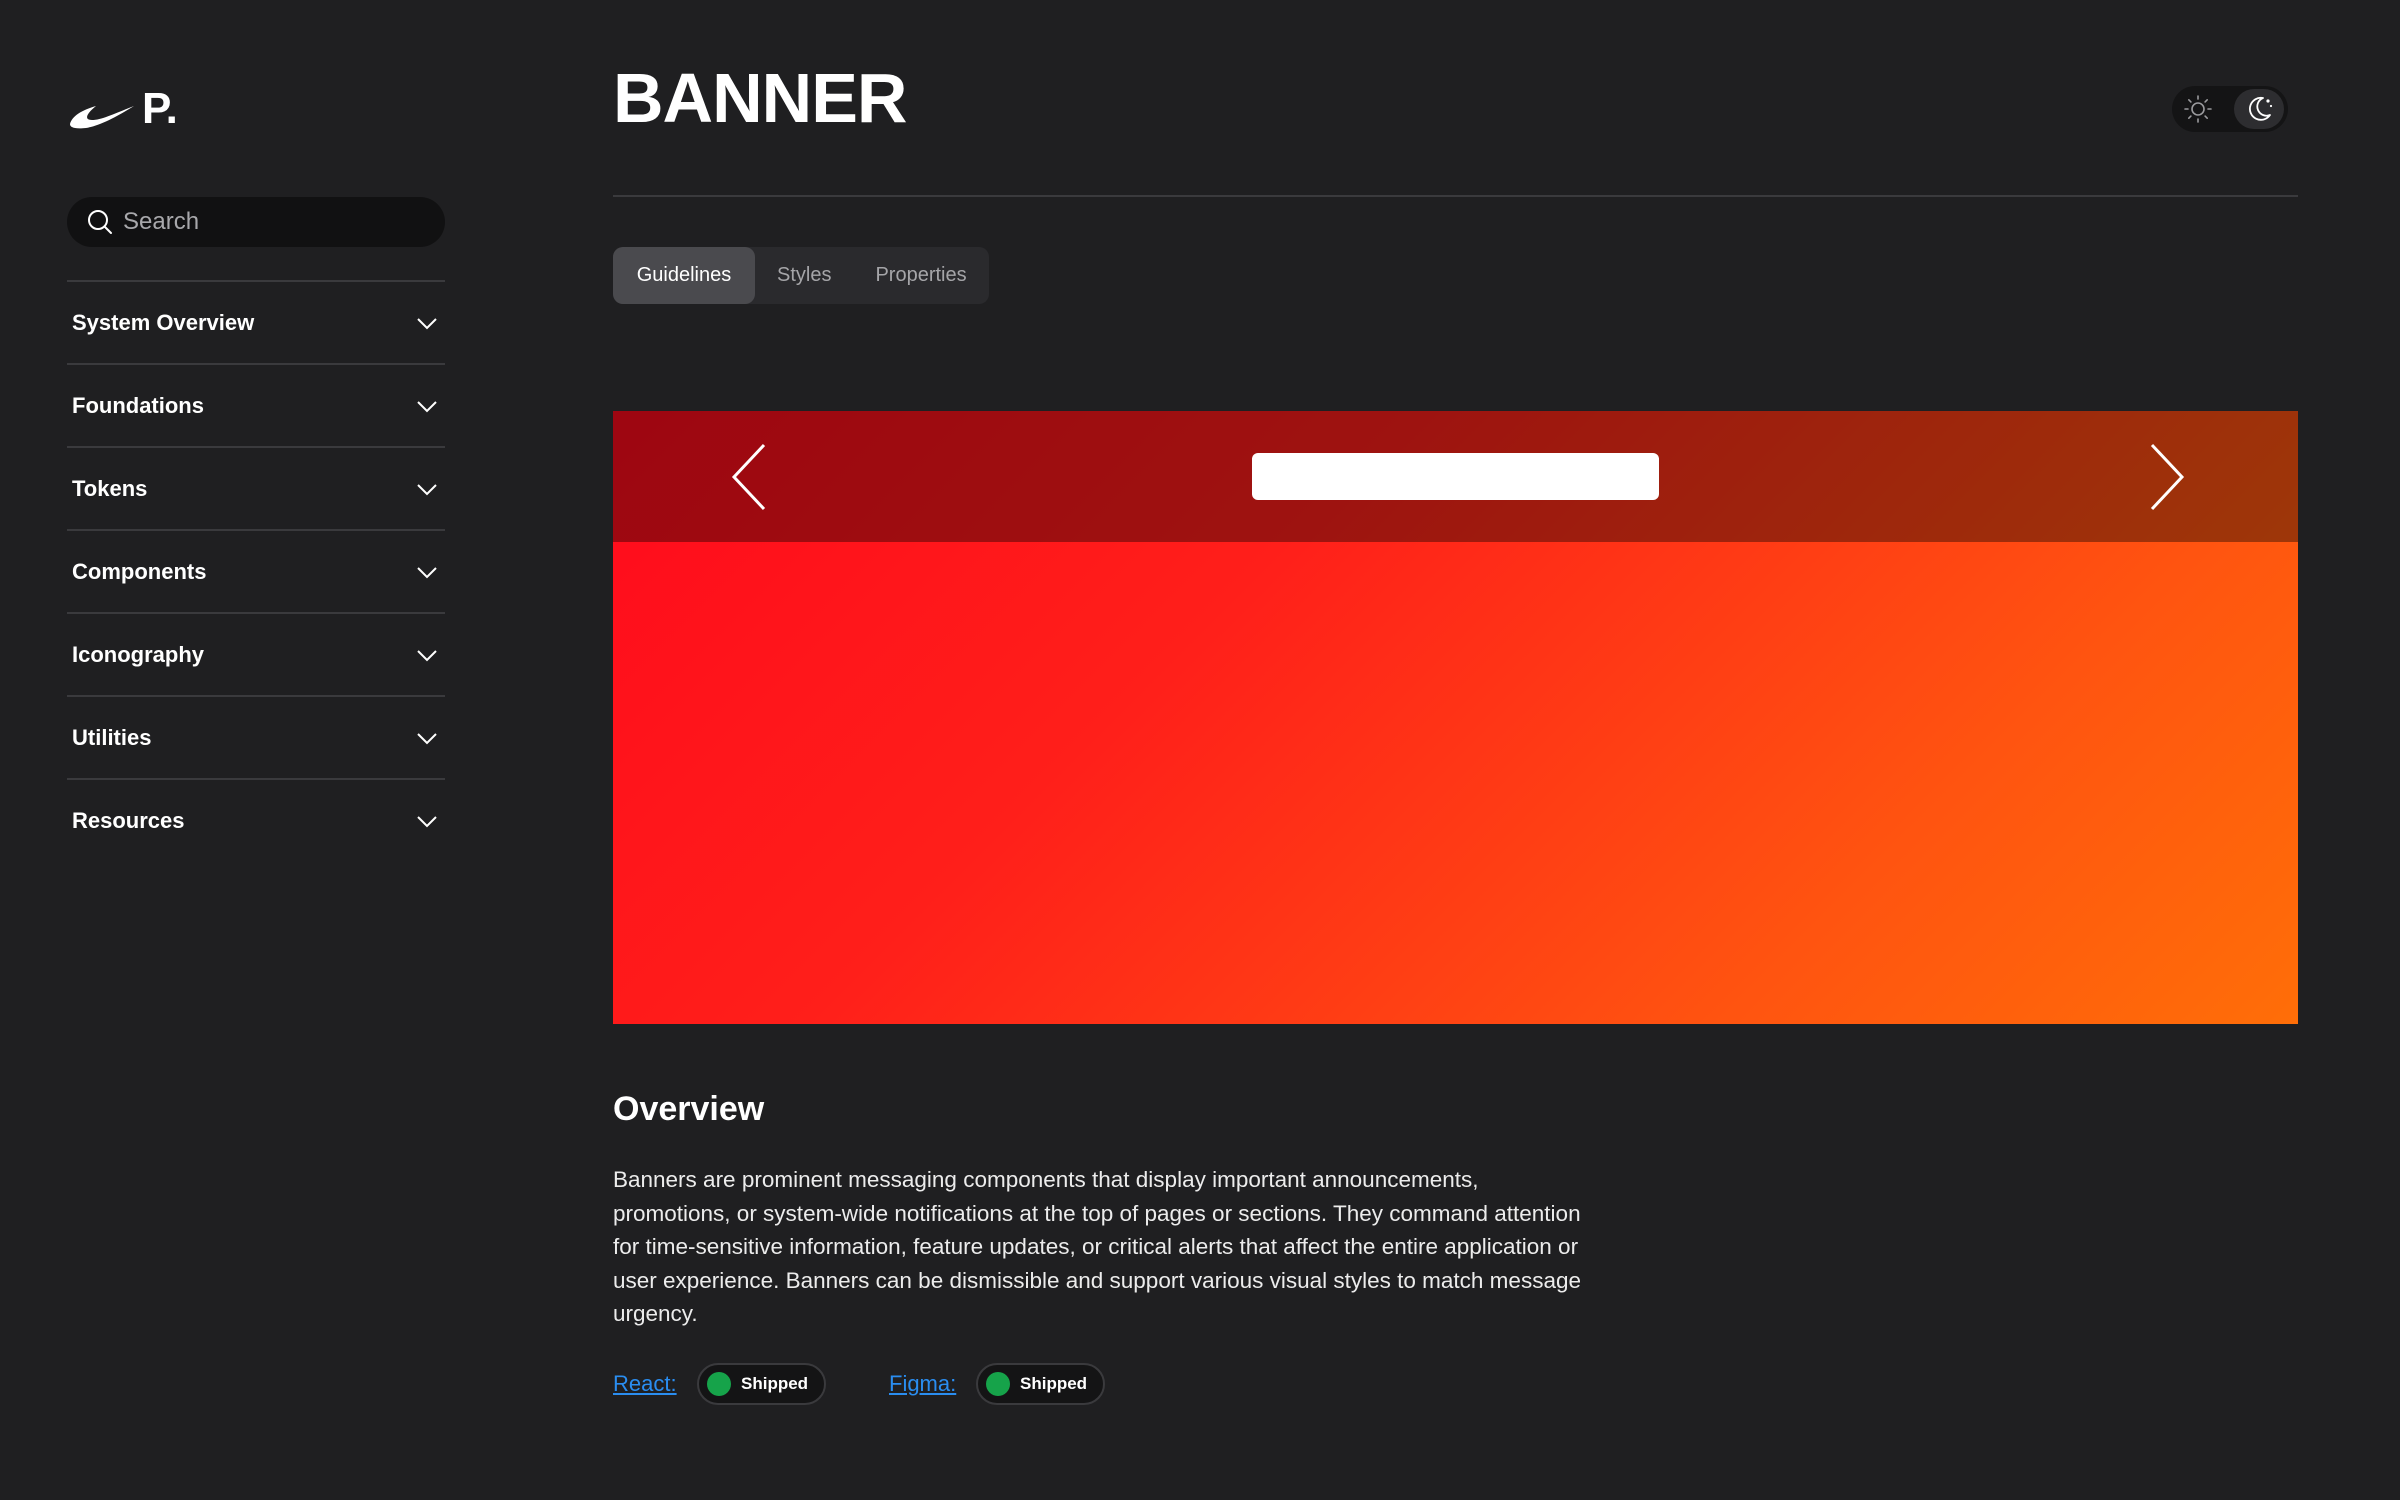 Image resolution: width=2400 pixels, height=1500 pixels. What do you see at coordinates (128, 820) in the screenshot?
I see `sidebar-item-label: Resources` at bounding box center [128, 820].